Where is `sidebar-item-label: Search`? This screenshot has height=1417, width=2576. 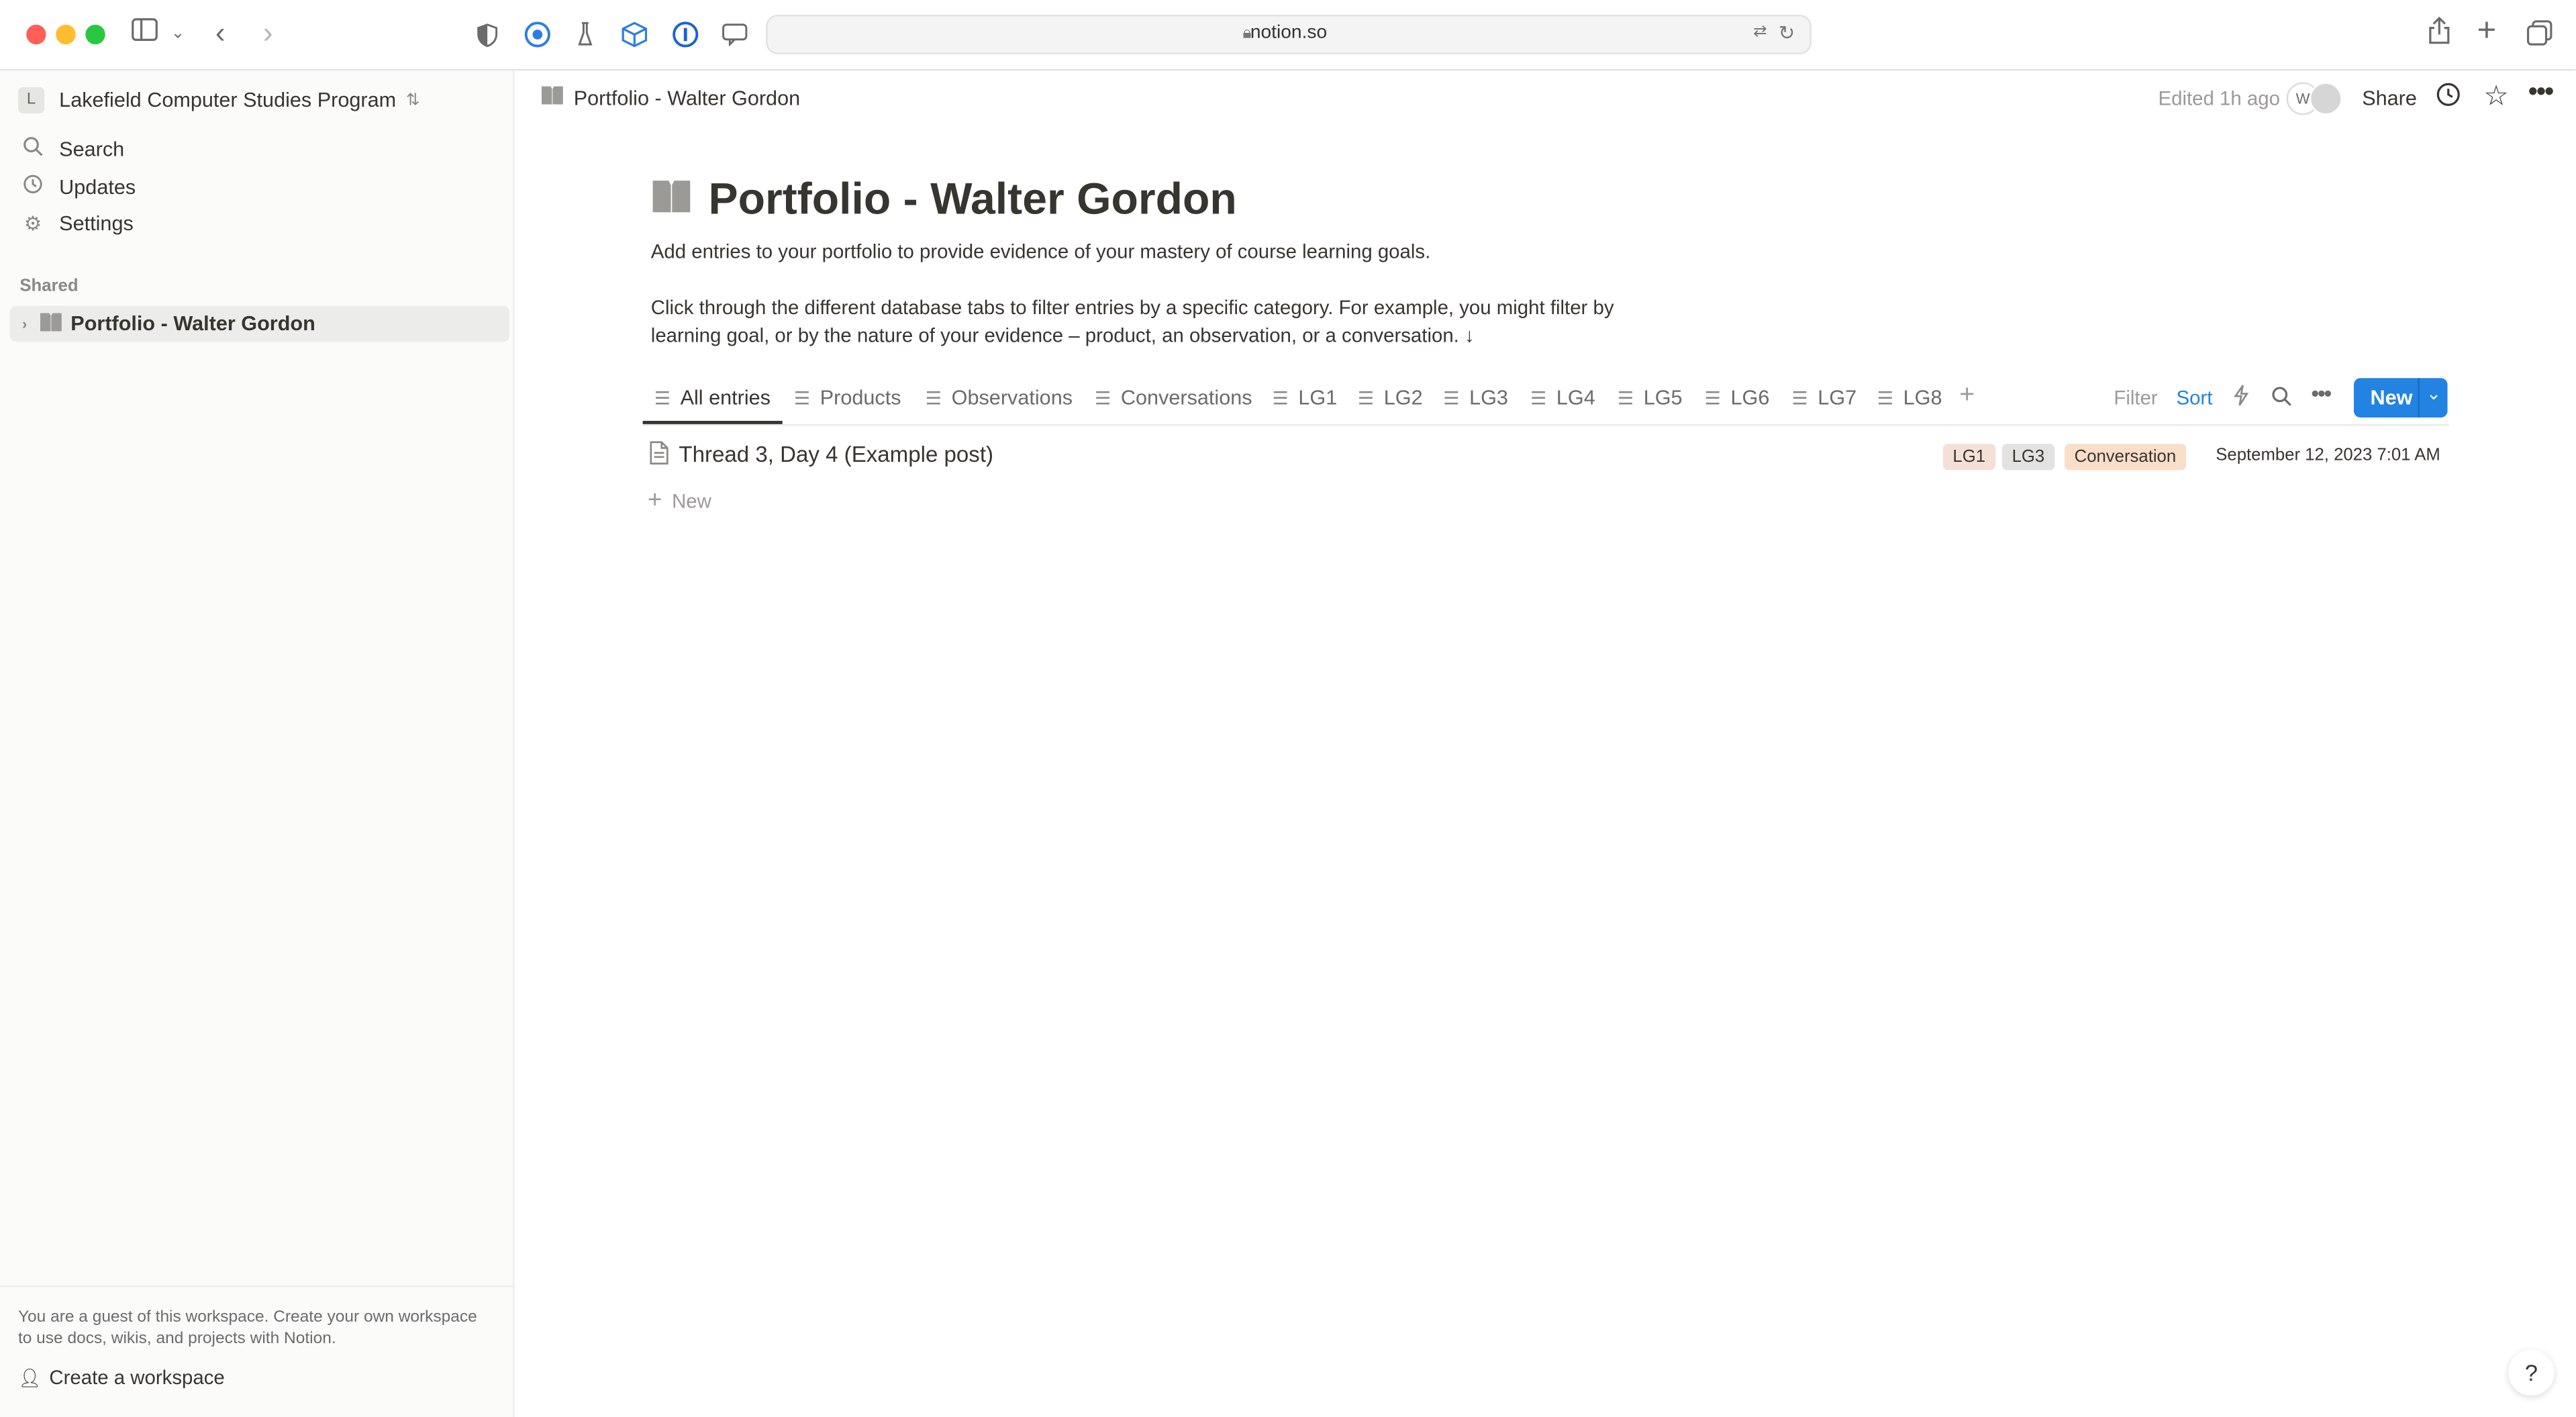
sidebar-item-label: Search is located at coordinates (92, 148).